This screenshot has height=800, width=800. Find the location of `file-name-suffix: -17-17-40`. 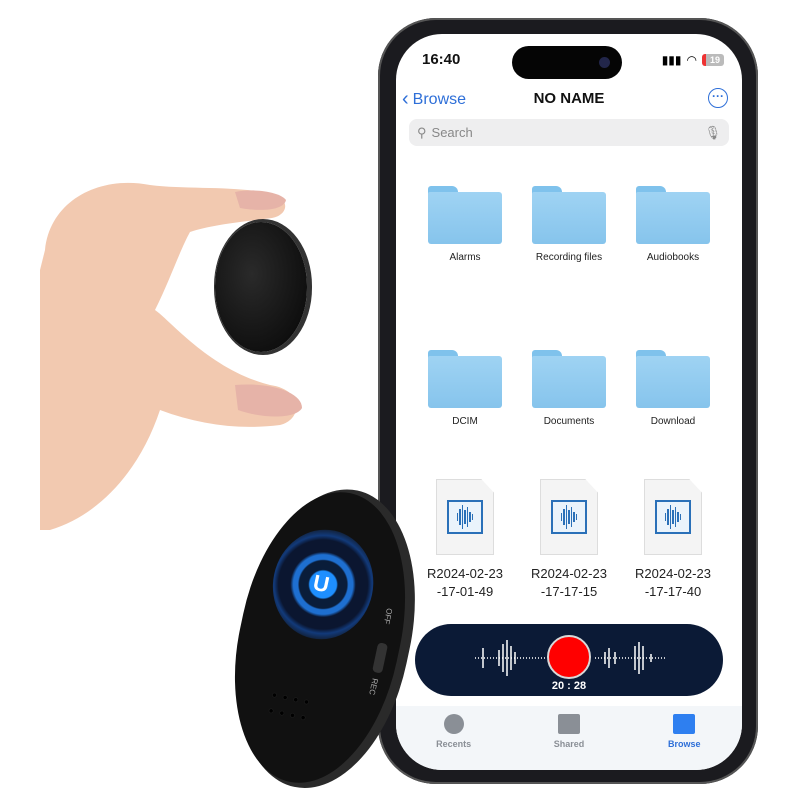

file-name-suffix: -17-17-40 is located at coordinates (673, 591).